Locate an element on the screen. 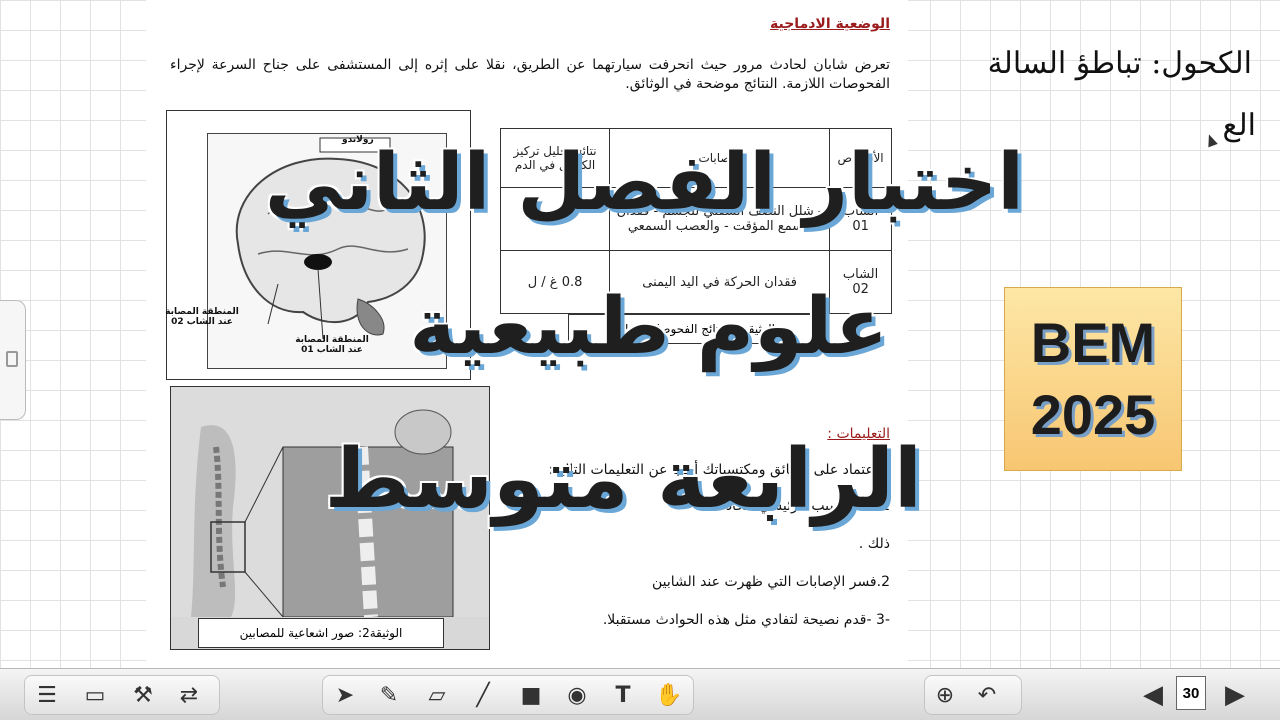 The image size is (1280, 720). pencil-icon: ✎ is located at coordinates (389, 695).